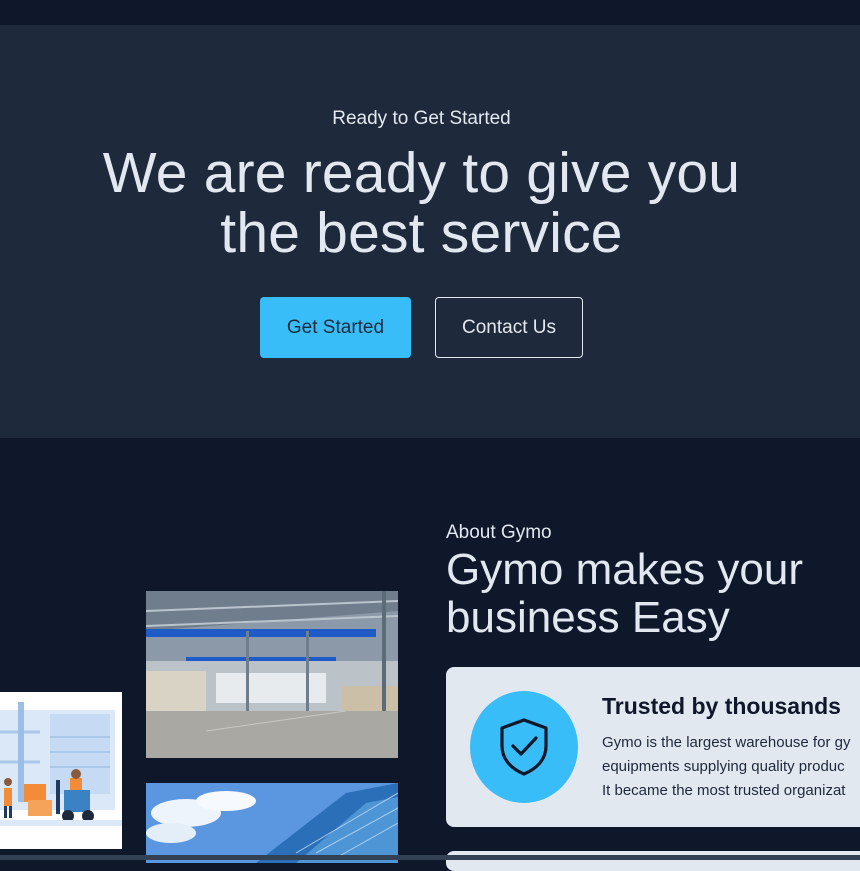 This screenshot has height=871, width=860. What do you see at coordinates (430, 857) in the screenshot?
I see `bottom-strip` at bounding box center [430, 857].